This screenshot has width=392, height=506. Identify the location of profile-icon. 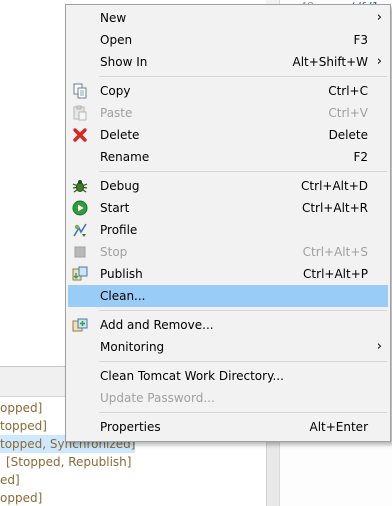
(80, 230).